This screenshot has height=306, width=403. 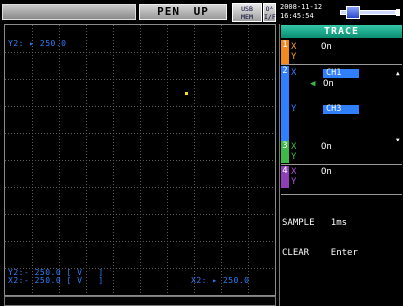 What do you see at coordinates (341, 73) in the screenshot?
I see `trace-2-x-channel: CH1` at bounding box center [341, 73].